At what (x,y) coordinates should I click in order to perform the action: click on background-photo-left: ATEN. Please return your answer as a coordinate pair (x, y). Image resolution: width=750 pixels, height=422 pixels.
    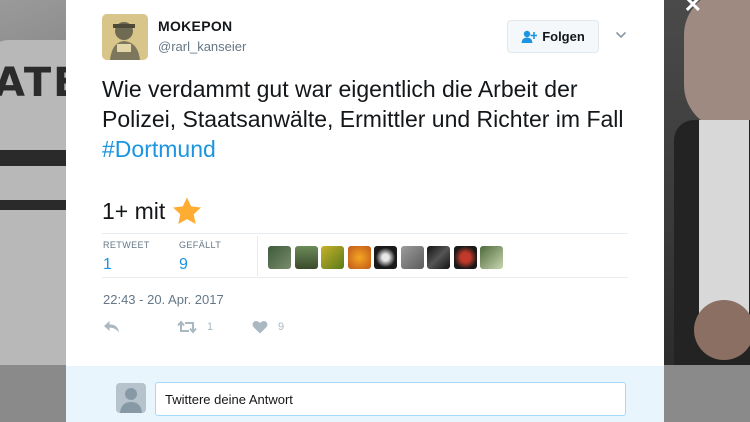
    Looking at the image, I should click on (33, 182).